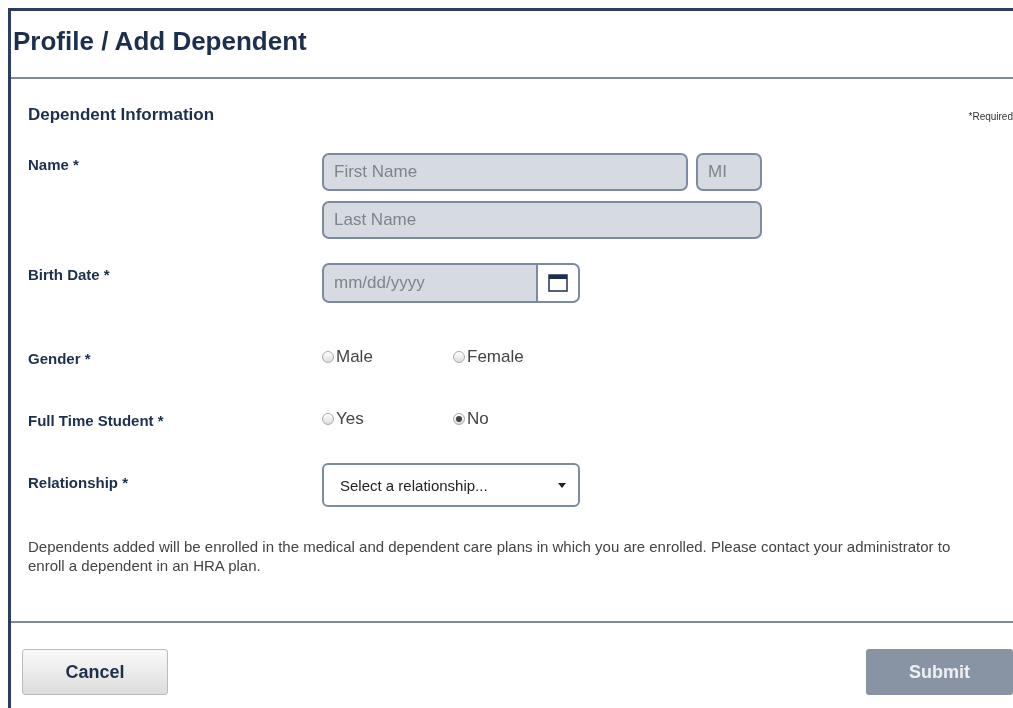  What do you see at coordinates (54, 165) in the screenshot?
I see `field-label: Name *` at bounding box center [54, 165].